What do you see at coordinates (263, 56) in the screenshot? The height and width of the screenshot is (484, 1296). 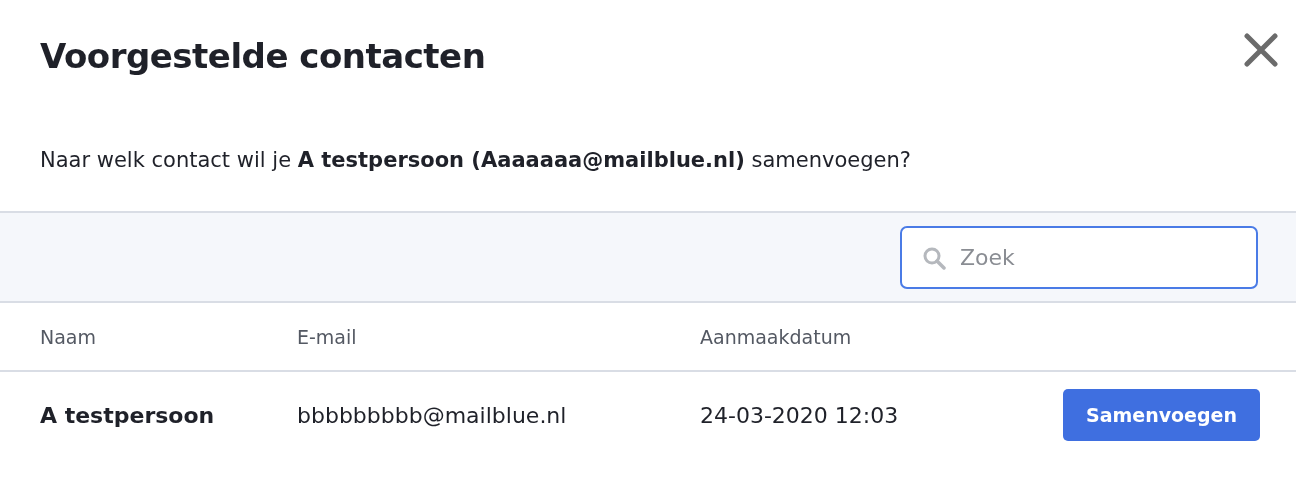 I see `dialog-title: Voorgestelde contacten` at bounding box center [263, 56].